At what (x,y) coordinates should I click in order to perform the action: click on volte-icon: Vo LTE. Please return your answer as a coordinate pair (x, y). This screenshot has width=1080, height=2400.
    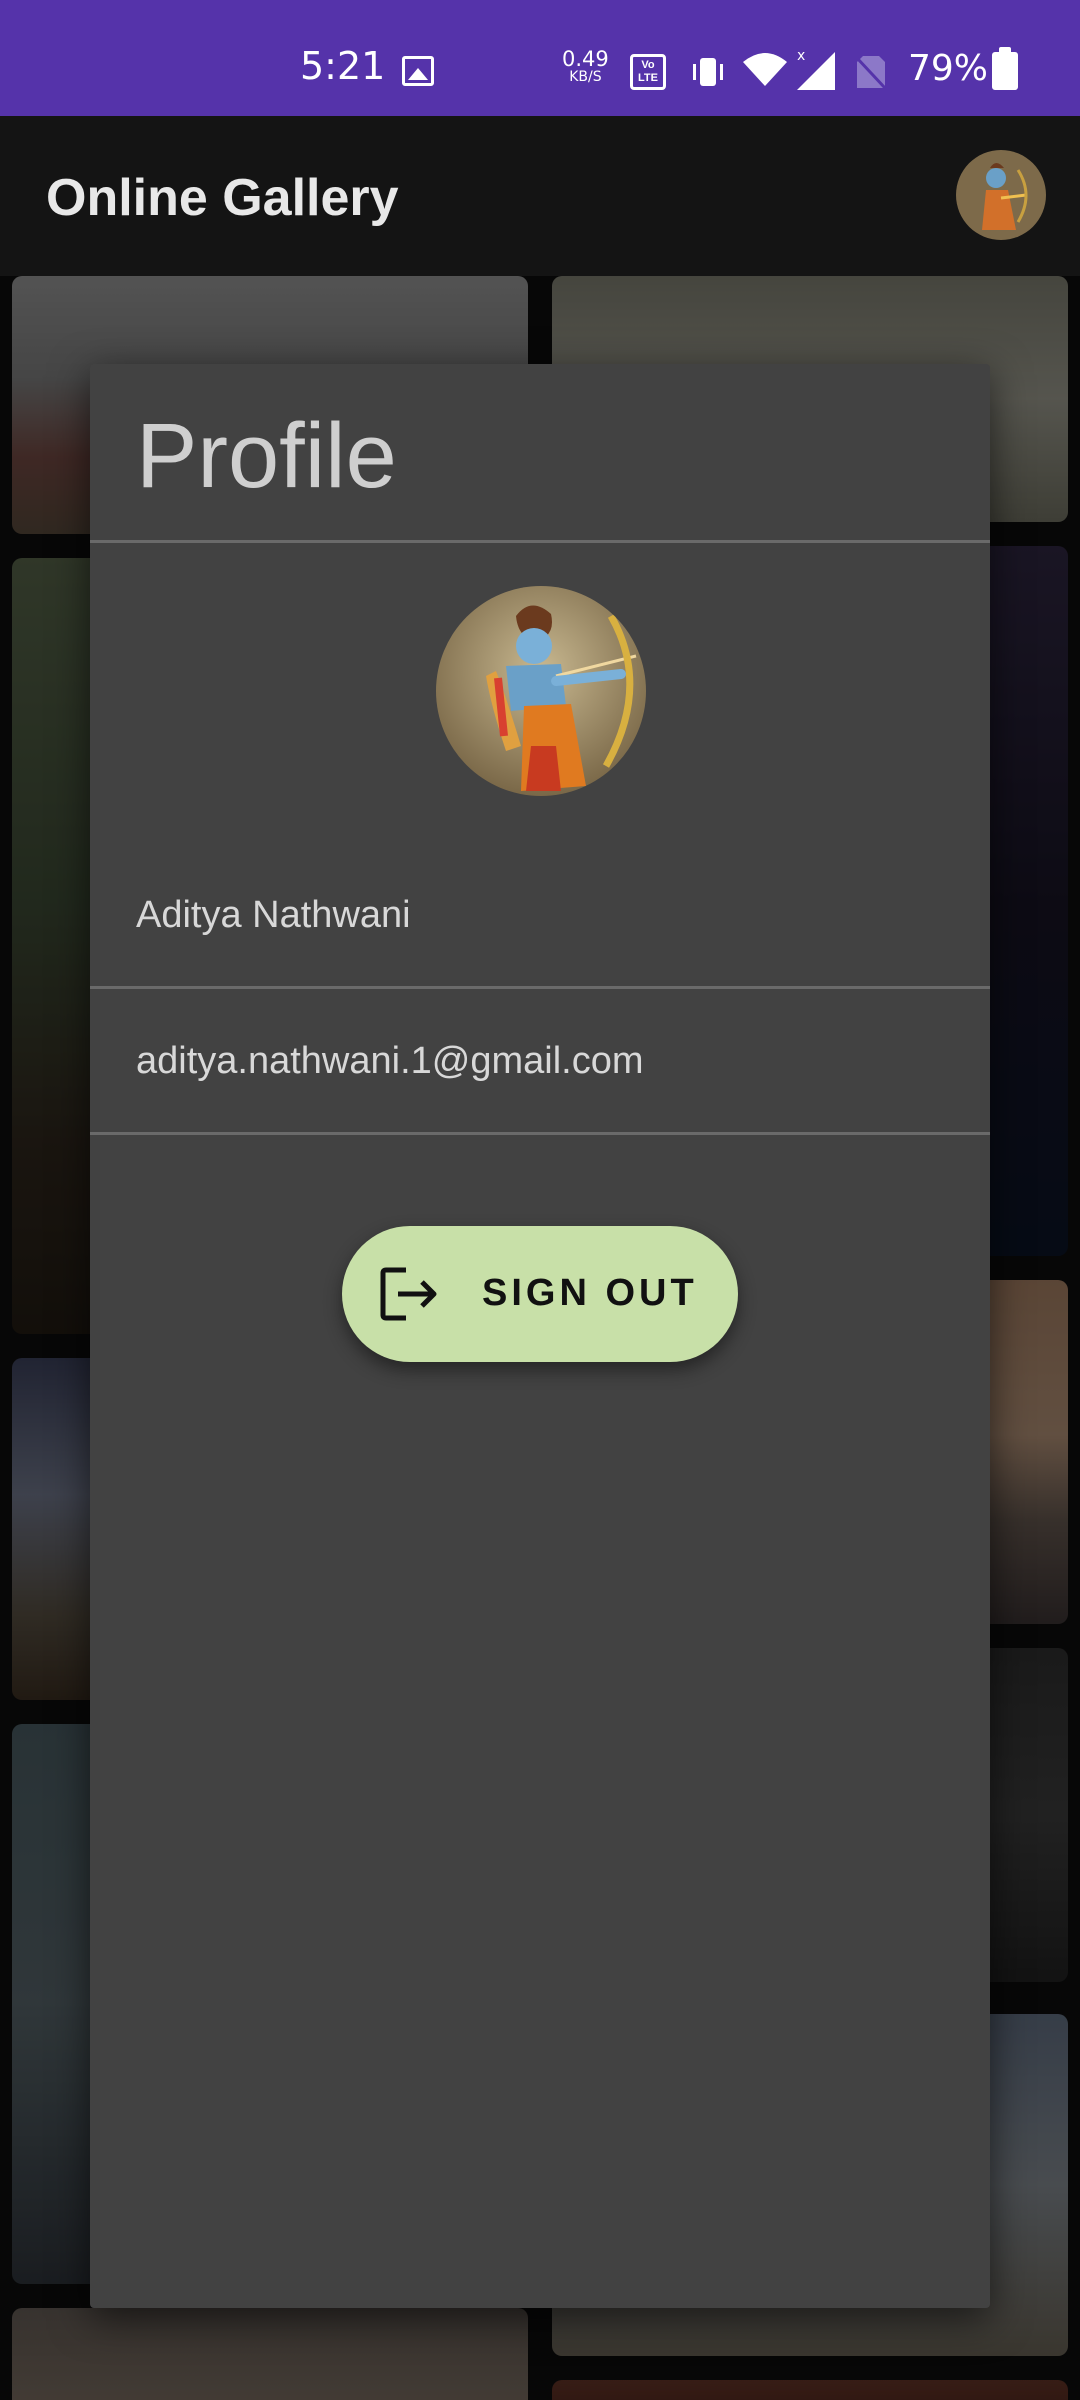
    Looking at the image, I should click on (648, 72).